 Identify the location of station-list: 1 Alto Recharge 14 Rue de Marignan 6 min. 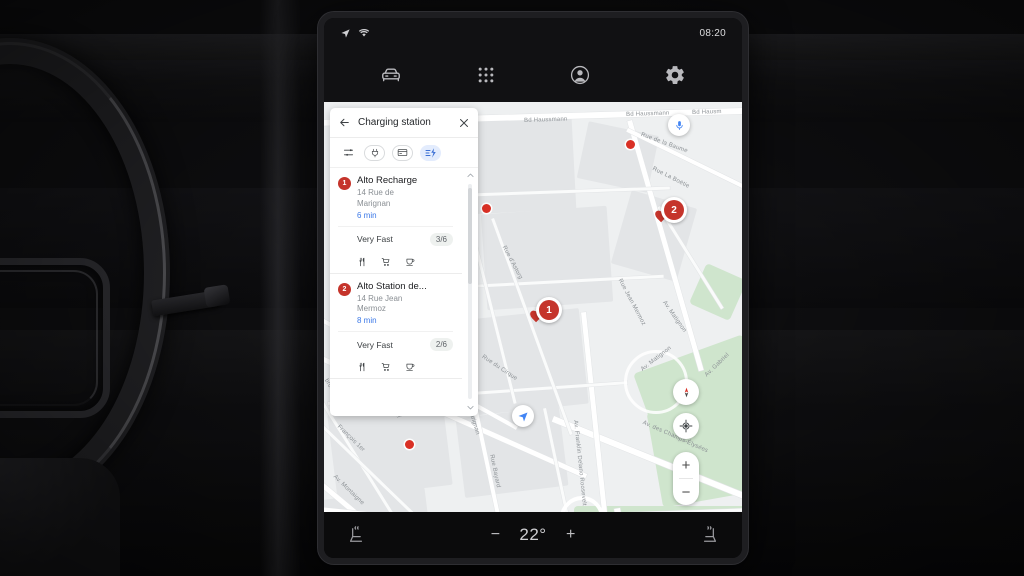
(396, 292).